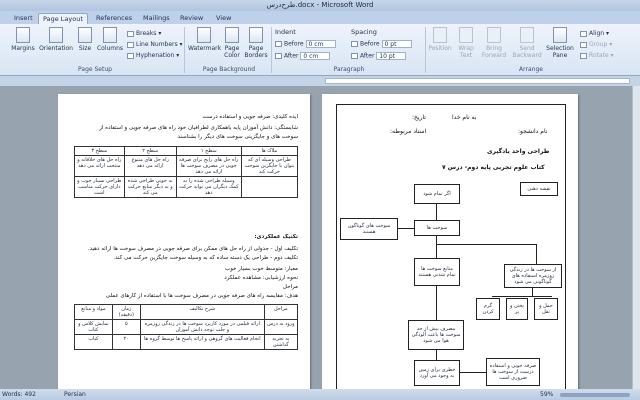 The height and width of the screenshot is (400, 640). I want to click on indent-before-icon, so click(278, 44).